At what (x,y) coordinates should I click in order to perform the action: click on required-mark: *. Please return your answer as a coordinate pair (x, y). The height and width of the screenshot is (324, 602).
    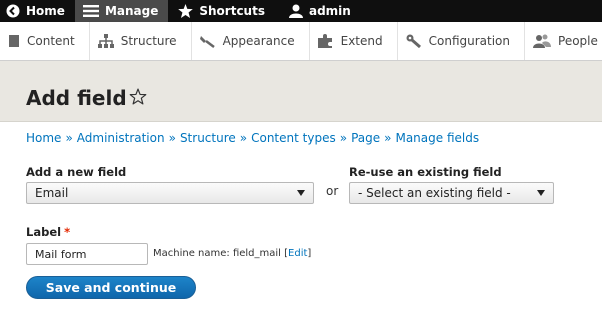
    Looking at the image, I should click on (67, 232).